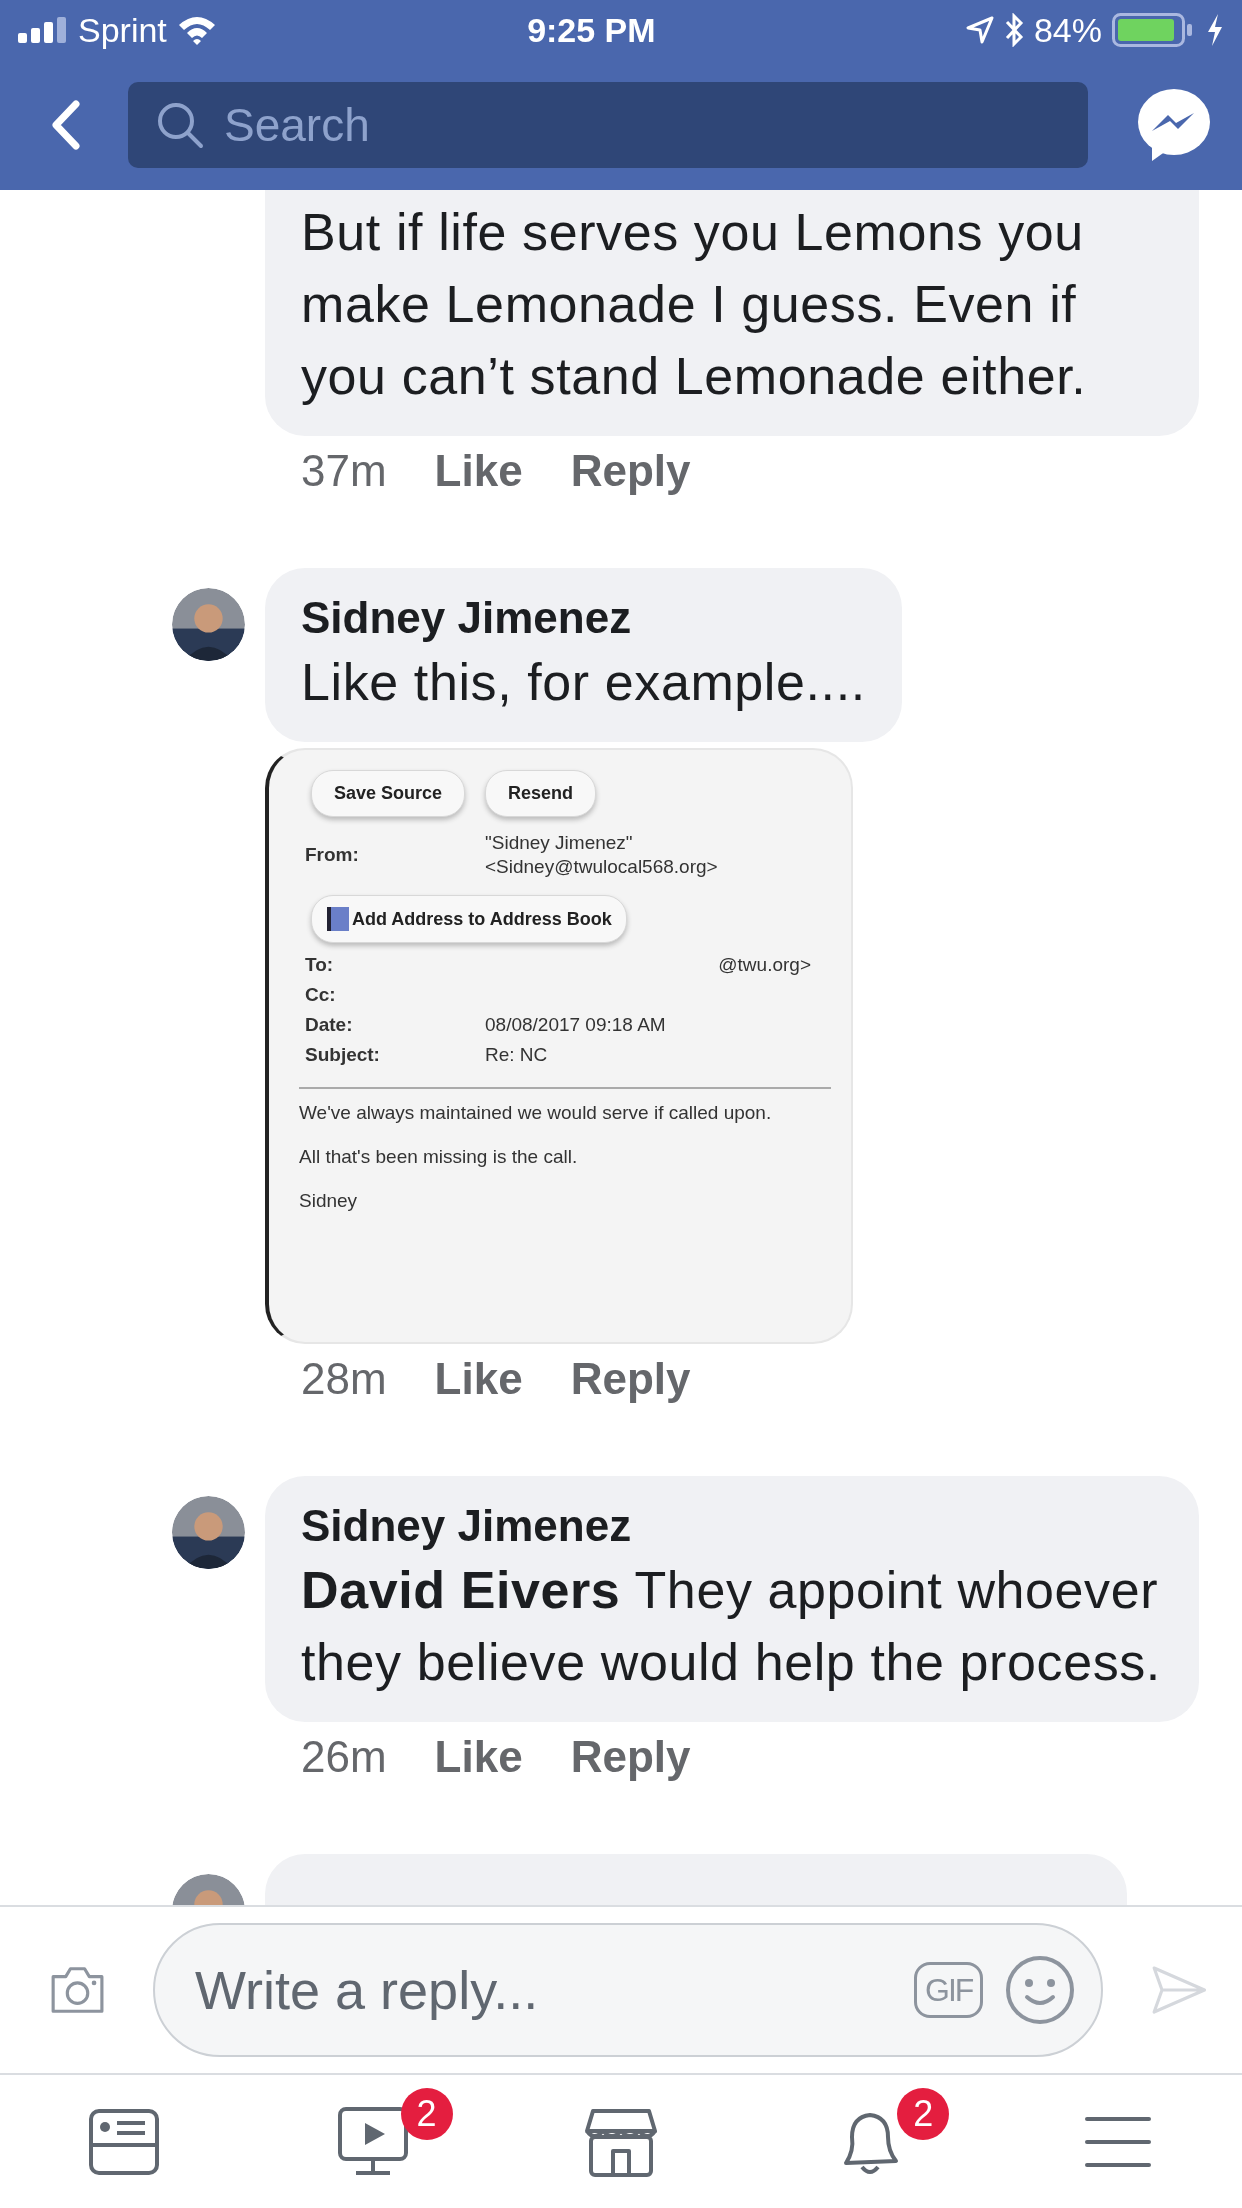  What do you see at coordinates (469, 919) in the screenshot?
I see `address-book-button: Add Address to Address Book` at bounding box center [469, 919].